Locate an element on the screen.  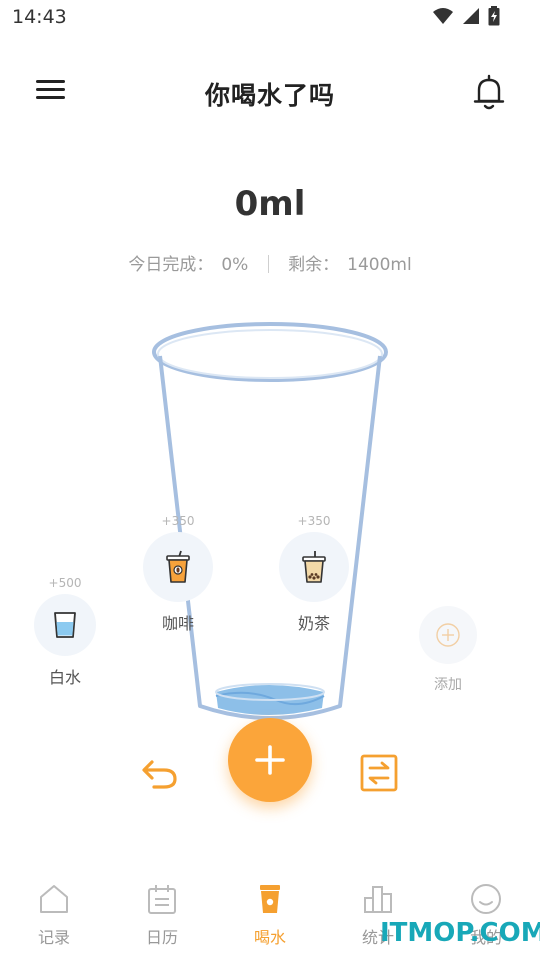
undo-icon is located at coordinates (160, 774).